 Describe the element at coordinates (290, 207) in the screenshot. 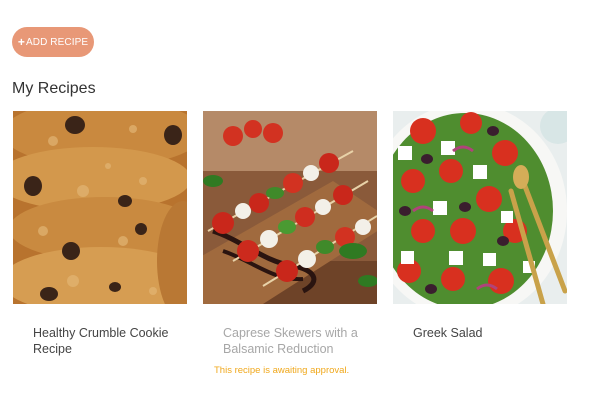

I see `caprese-skewers-photo` at that location.